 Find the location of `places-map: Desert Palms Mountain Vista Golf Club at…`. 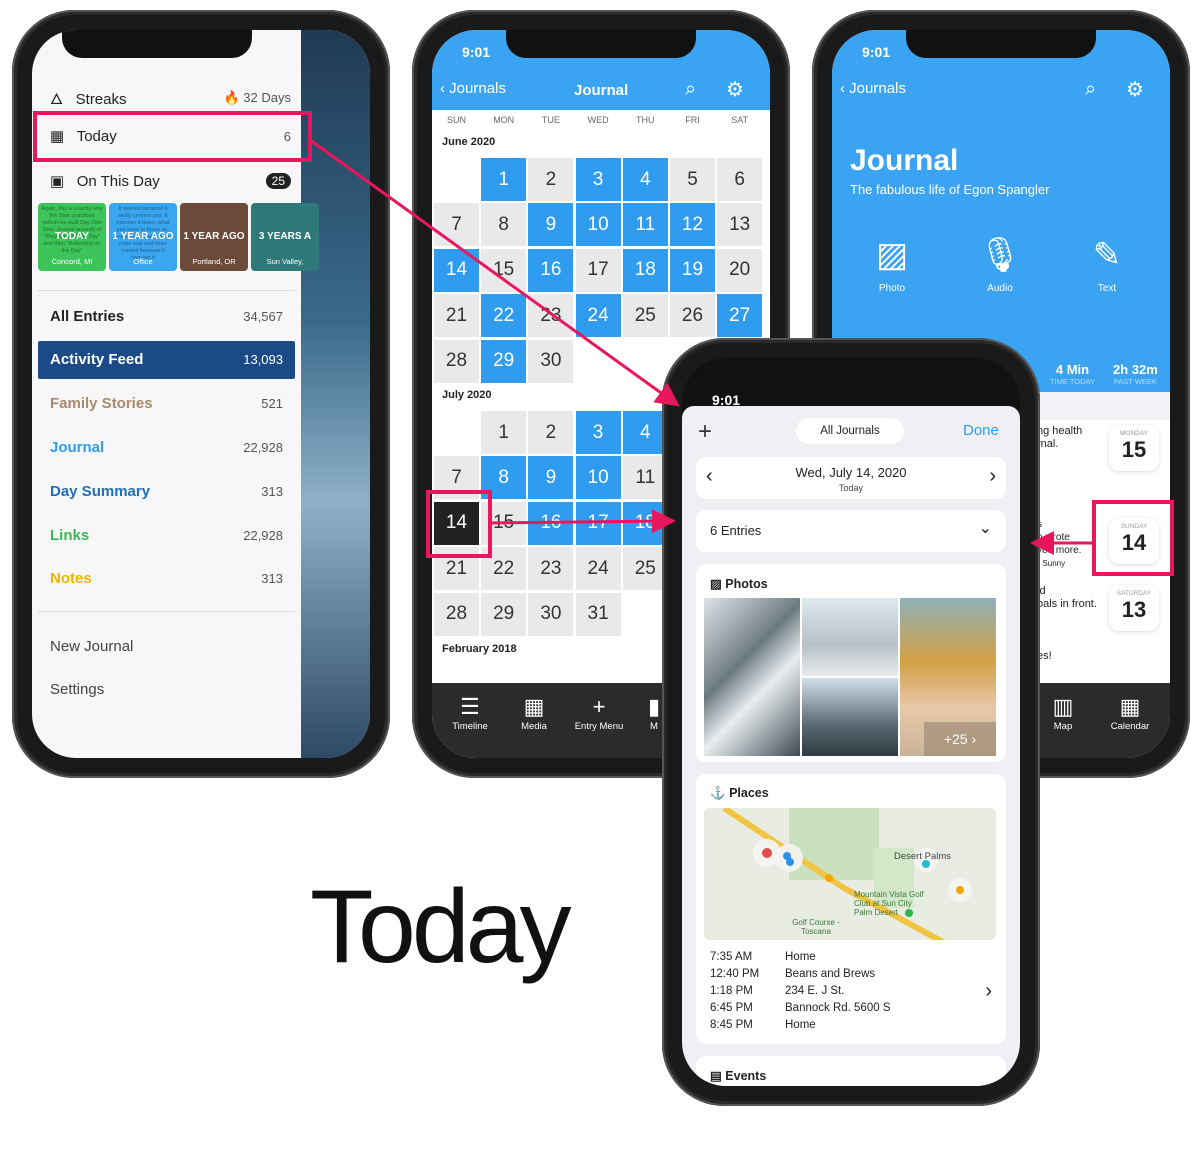

places-map: Desert Palms Mountain Vista Golf Club at… is located at coordinates (850, 874).